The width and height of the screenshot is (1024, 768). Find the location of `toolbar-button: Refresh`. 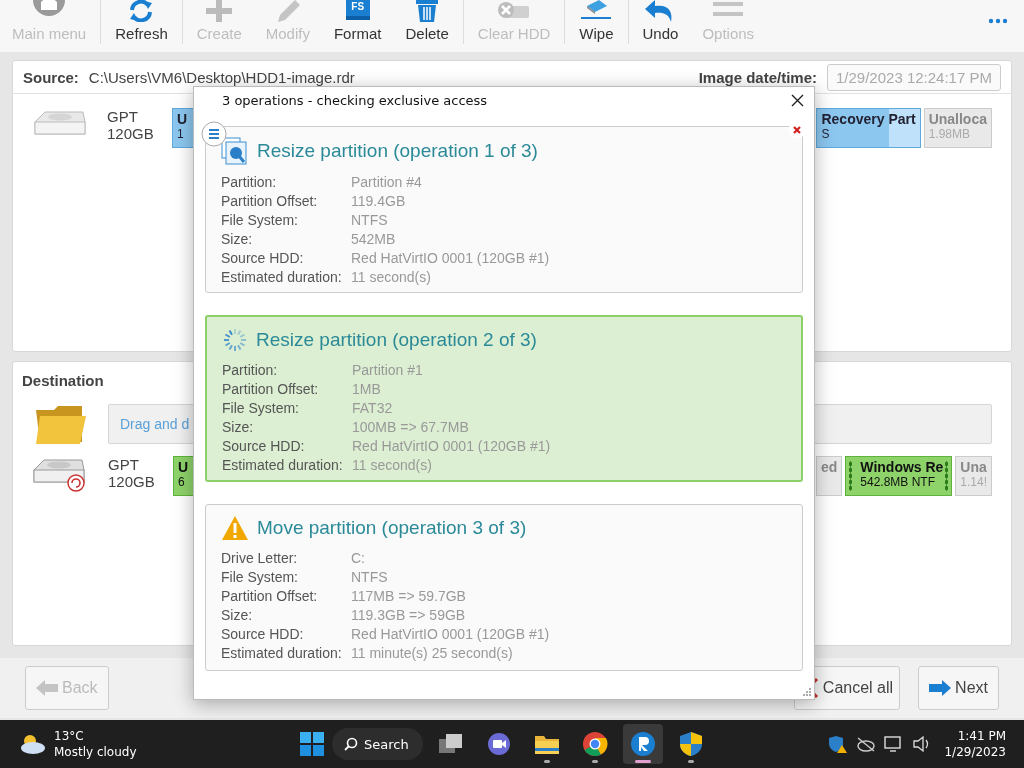

toolbar-button: Refresh is located at coordinates (141, 26).